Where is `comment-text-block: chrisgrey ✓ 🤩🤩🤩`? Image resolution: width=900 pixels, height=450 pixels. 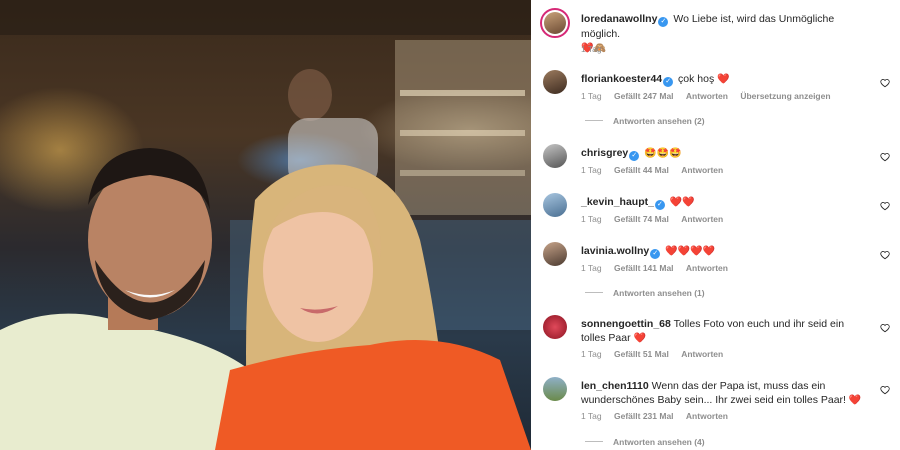
comment-text-block: chrisgrey ✓ 🤩🤩🤩 is located at coordinates (726, 153).